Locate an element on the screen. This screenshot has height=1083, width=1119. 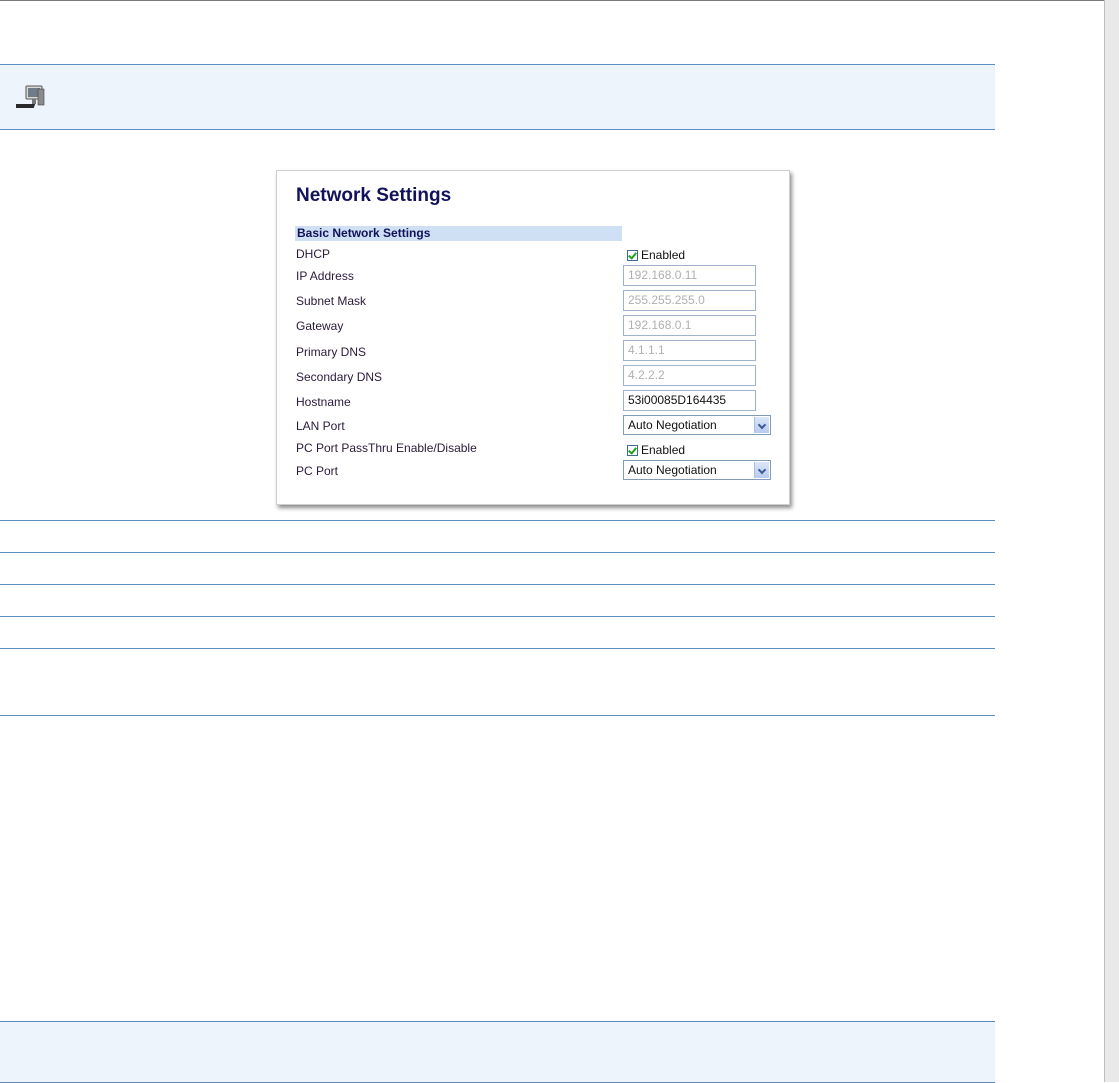
primary-dns-label: Primary DNS is located at coordinates (331, 352).